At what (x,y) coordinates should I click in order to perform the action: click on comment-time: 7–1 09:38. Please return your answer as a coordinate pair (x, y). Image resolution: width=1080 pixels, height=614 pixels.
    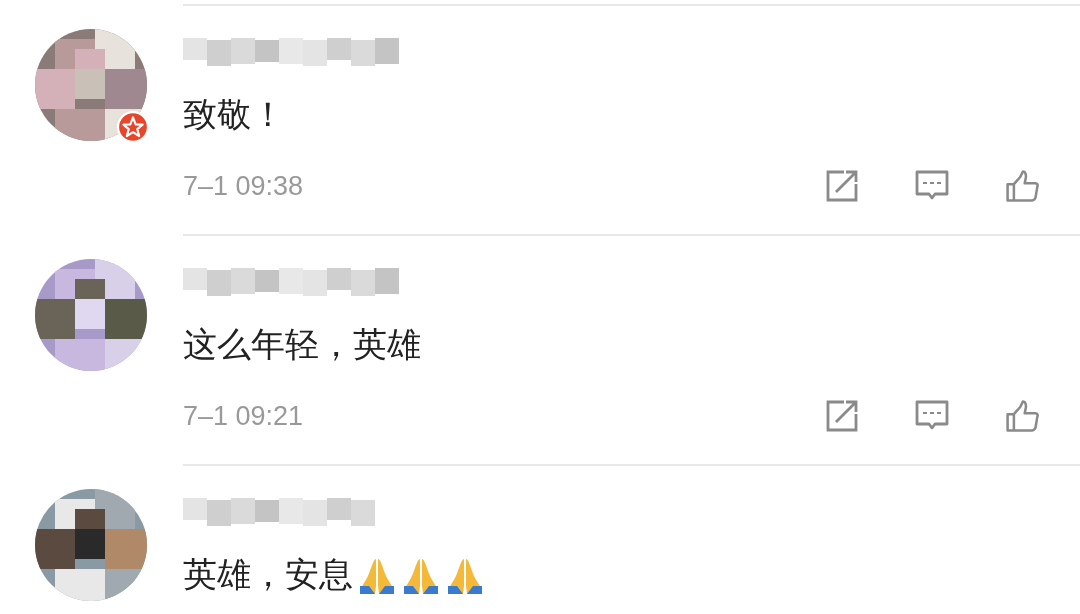
    Looking at the image, I should click on (243, 186).